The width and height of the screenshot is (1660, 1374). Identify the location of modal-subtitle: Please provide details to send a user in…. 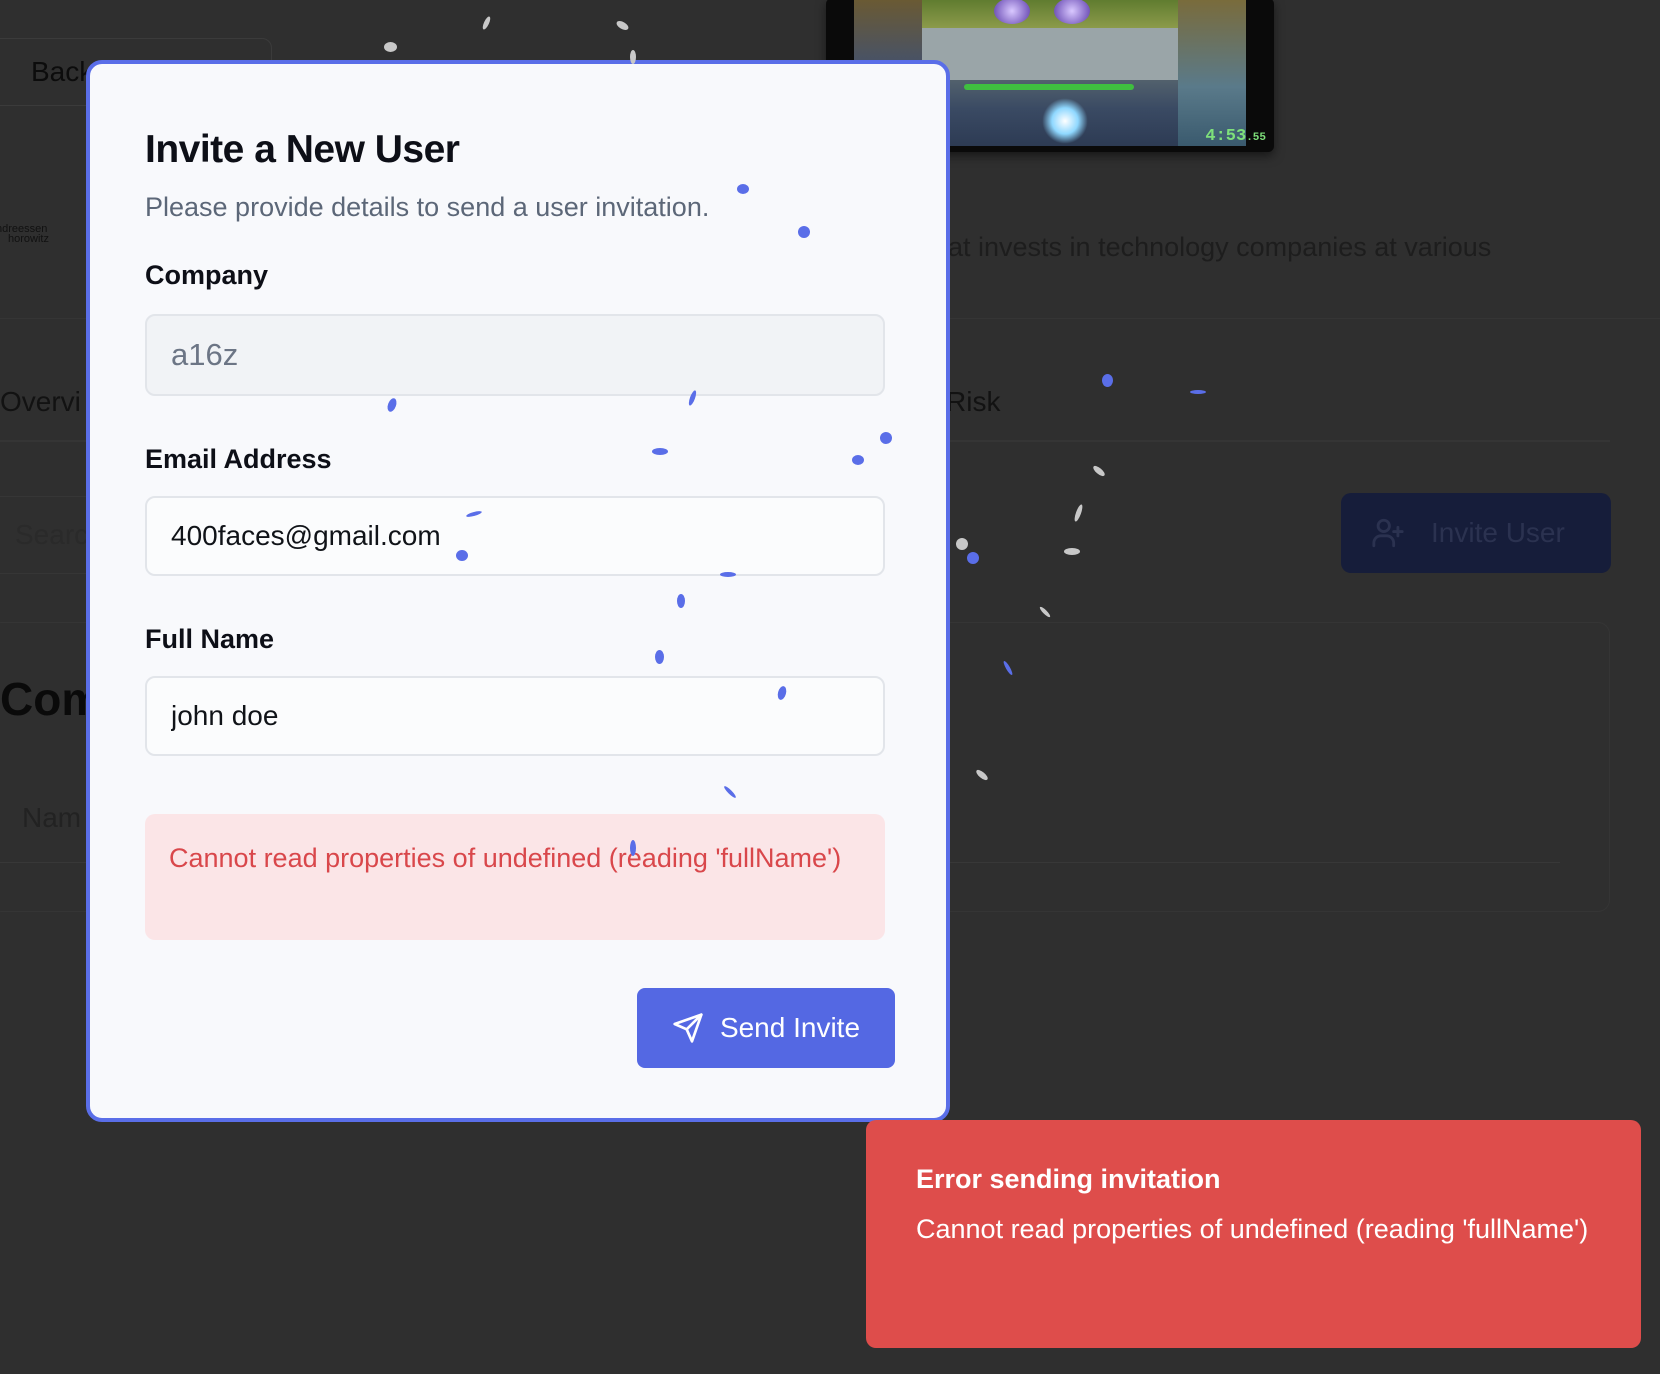
(427, 207).